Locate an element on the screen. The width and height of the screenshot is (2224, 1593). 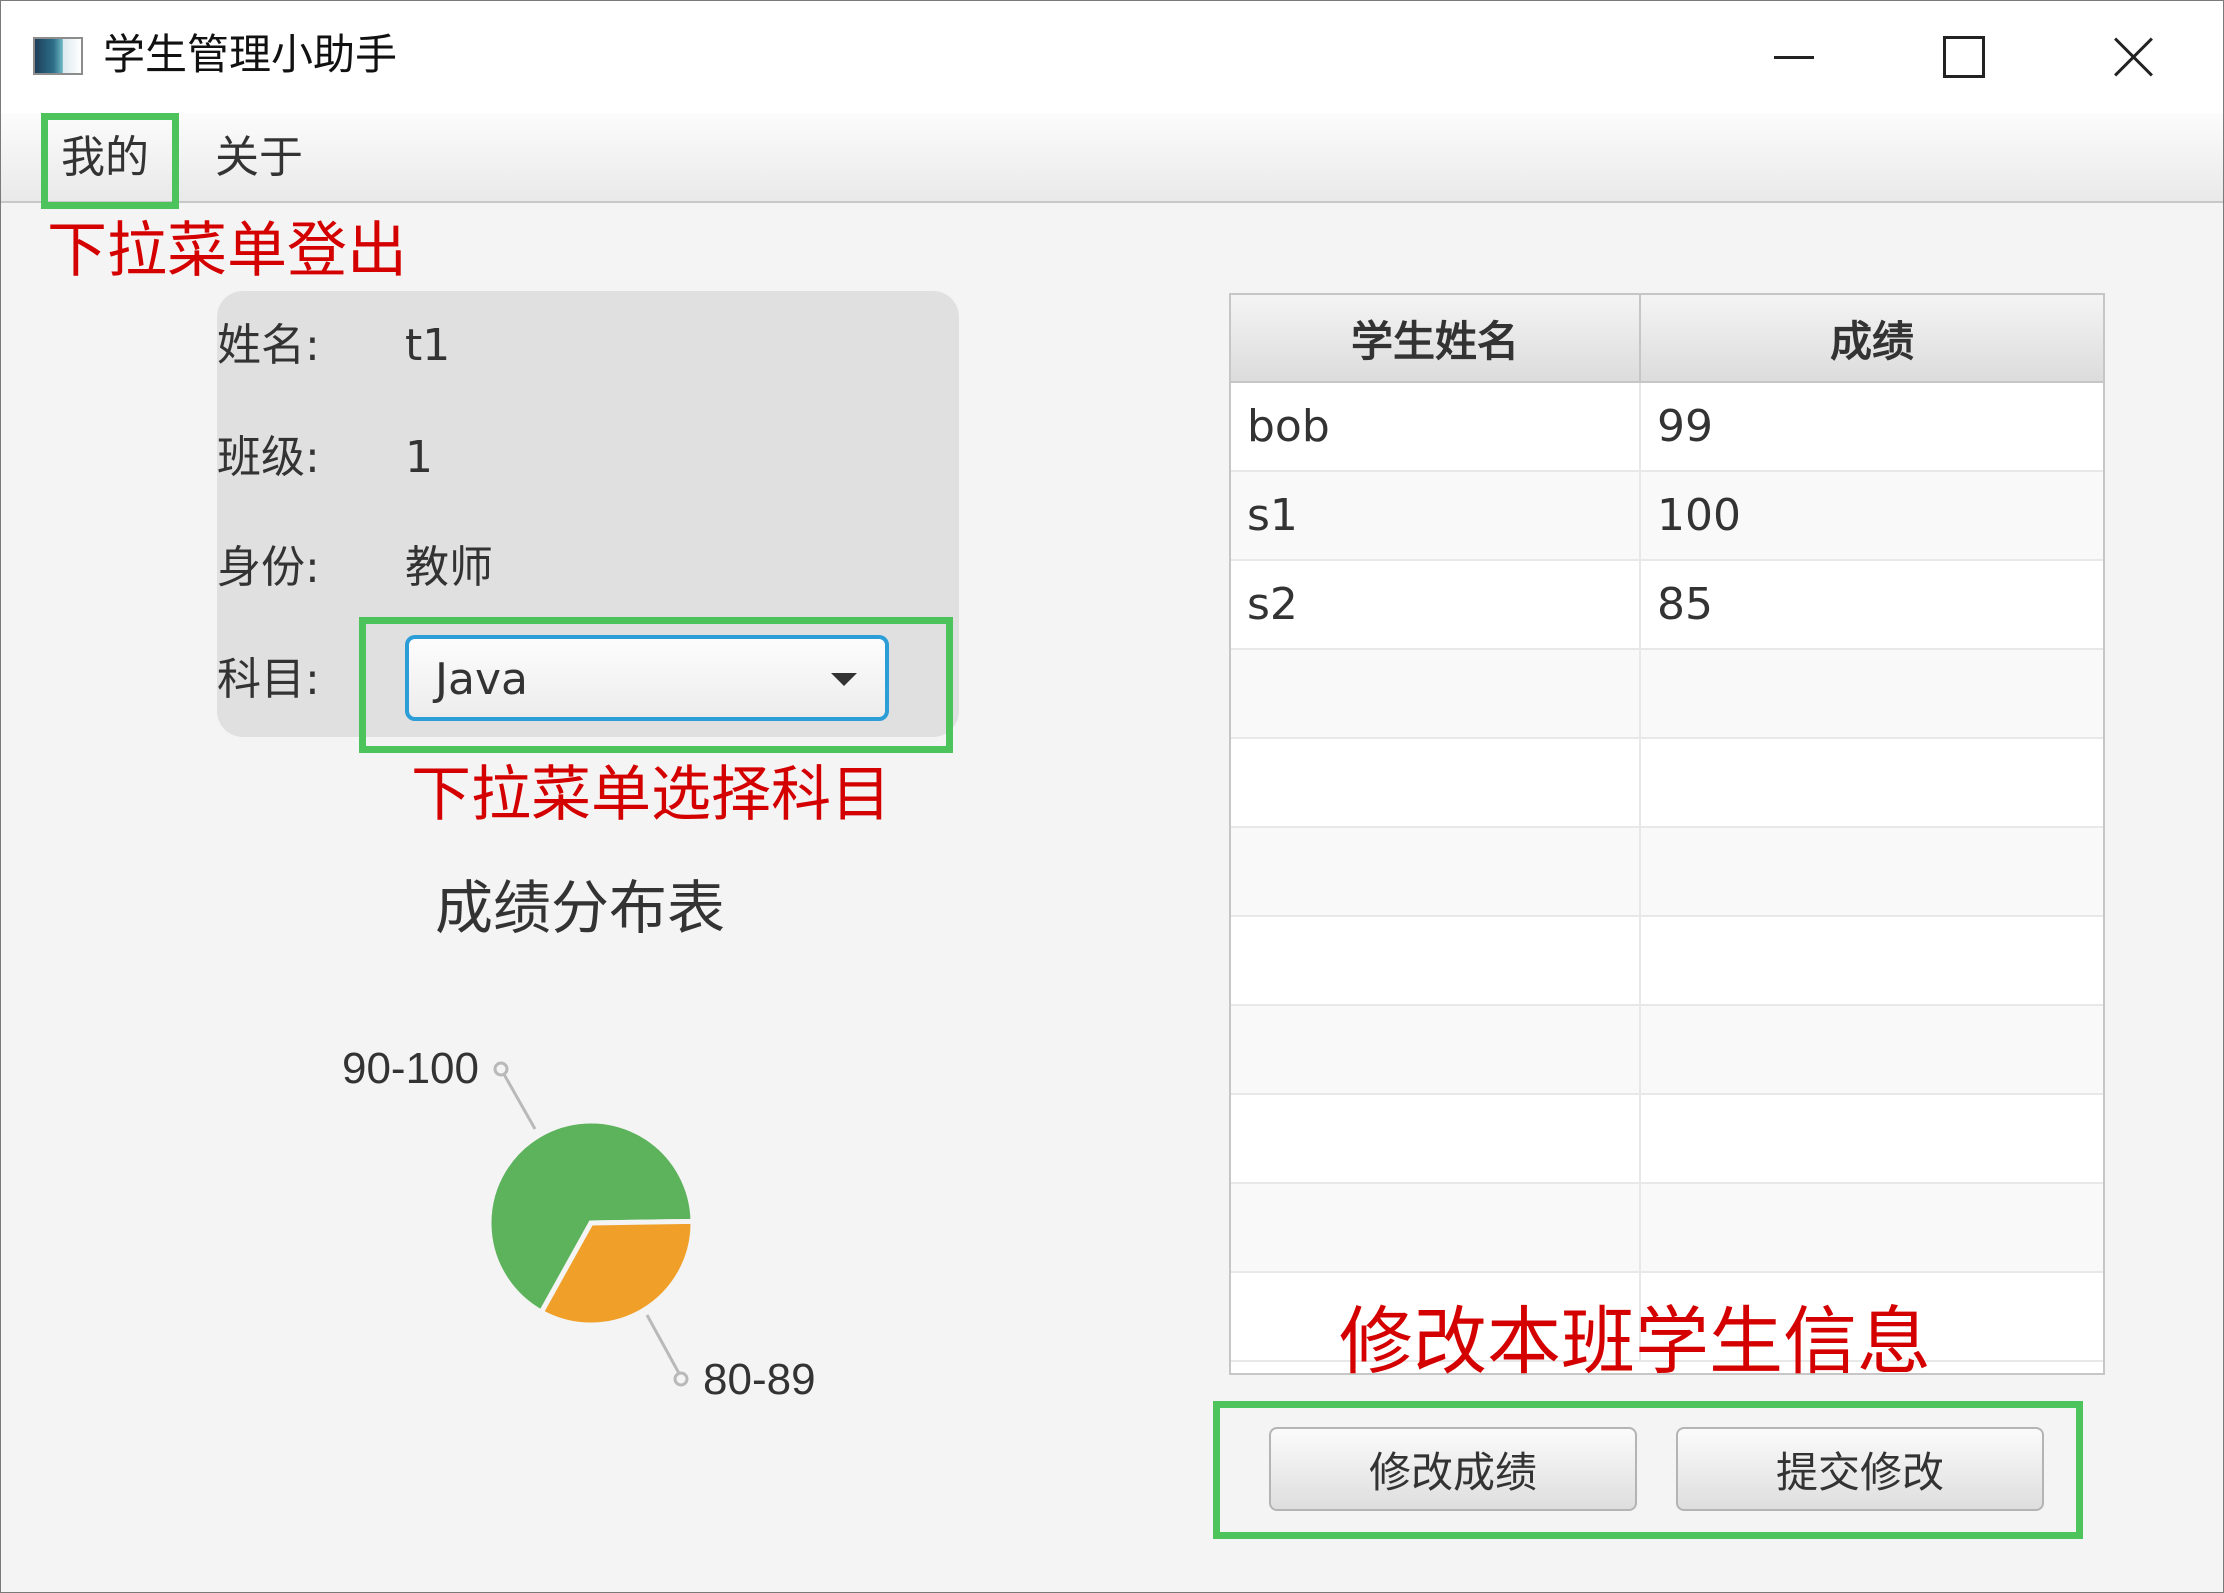
minimize-button is located at coordinates (1794, 57).